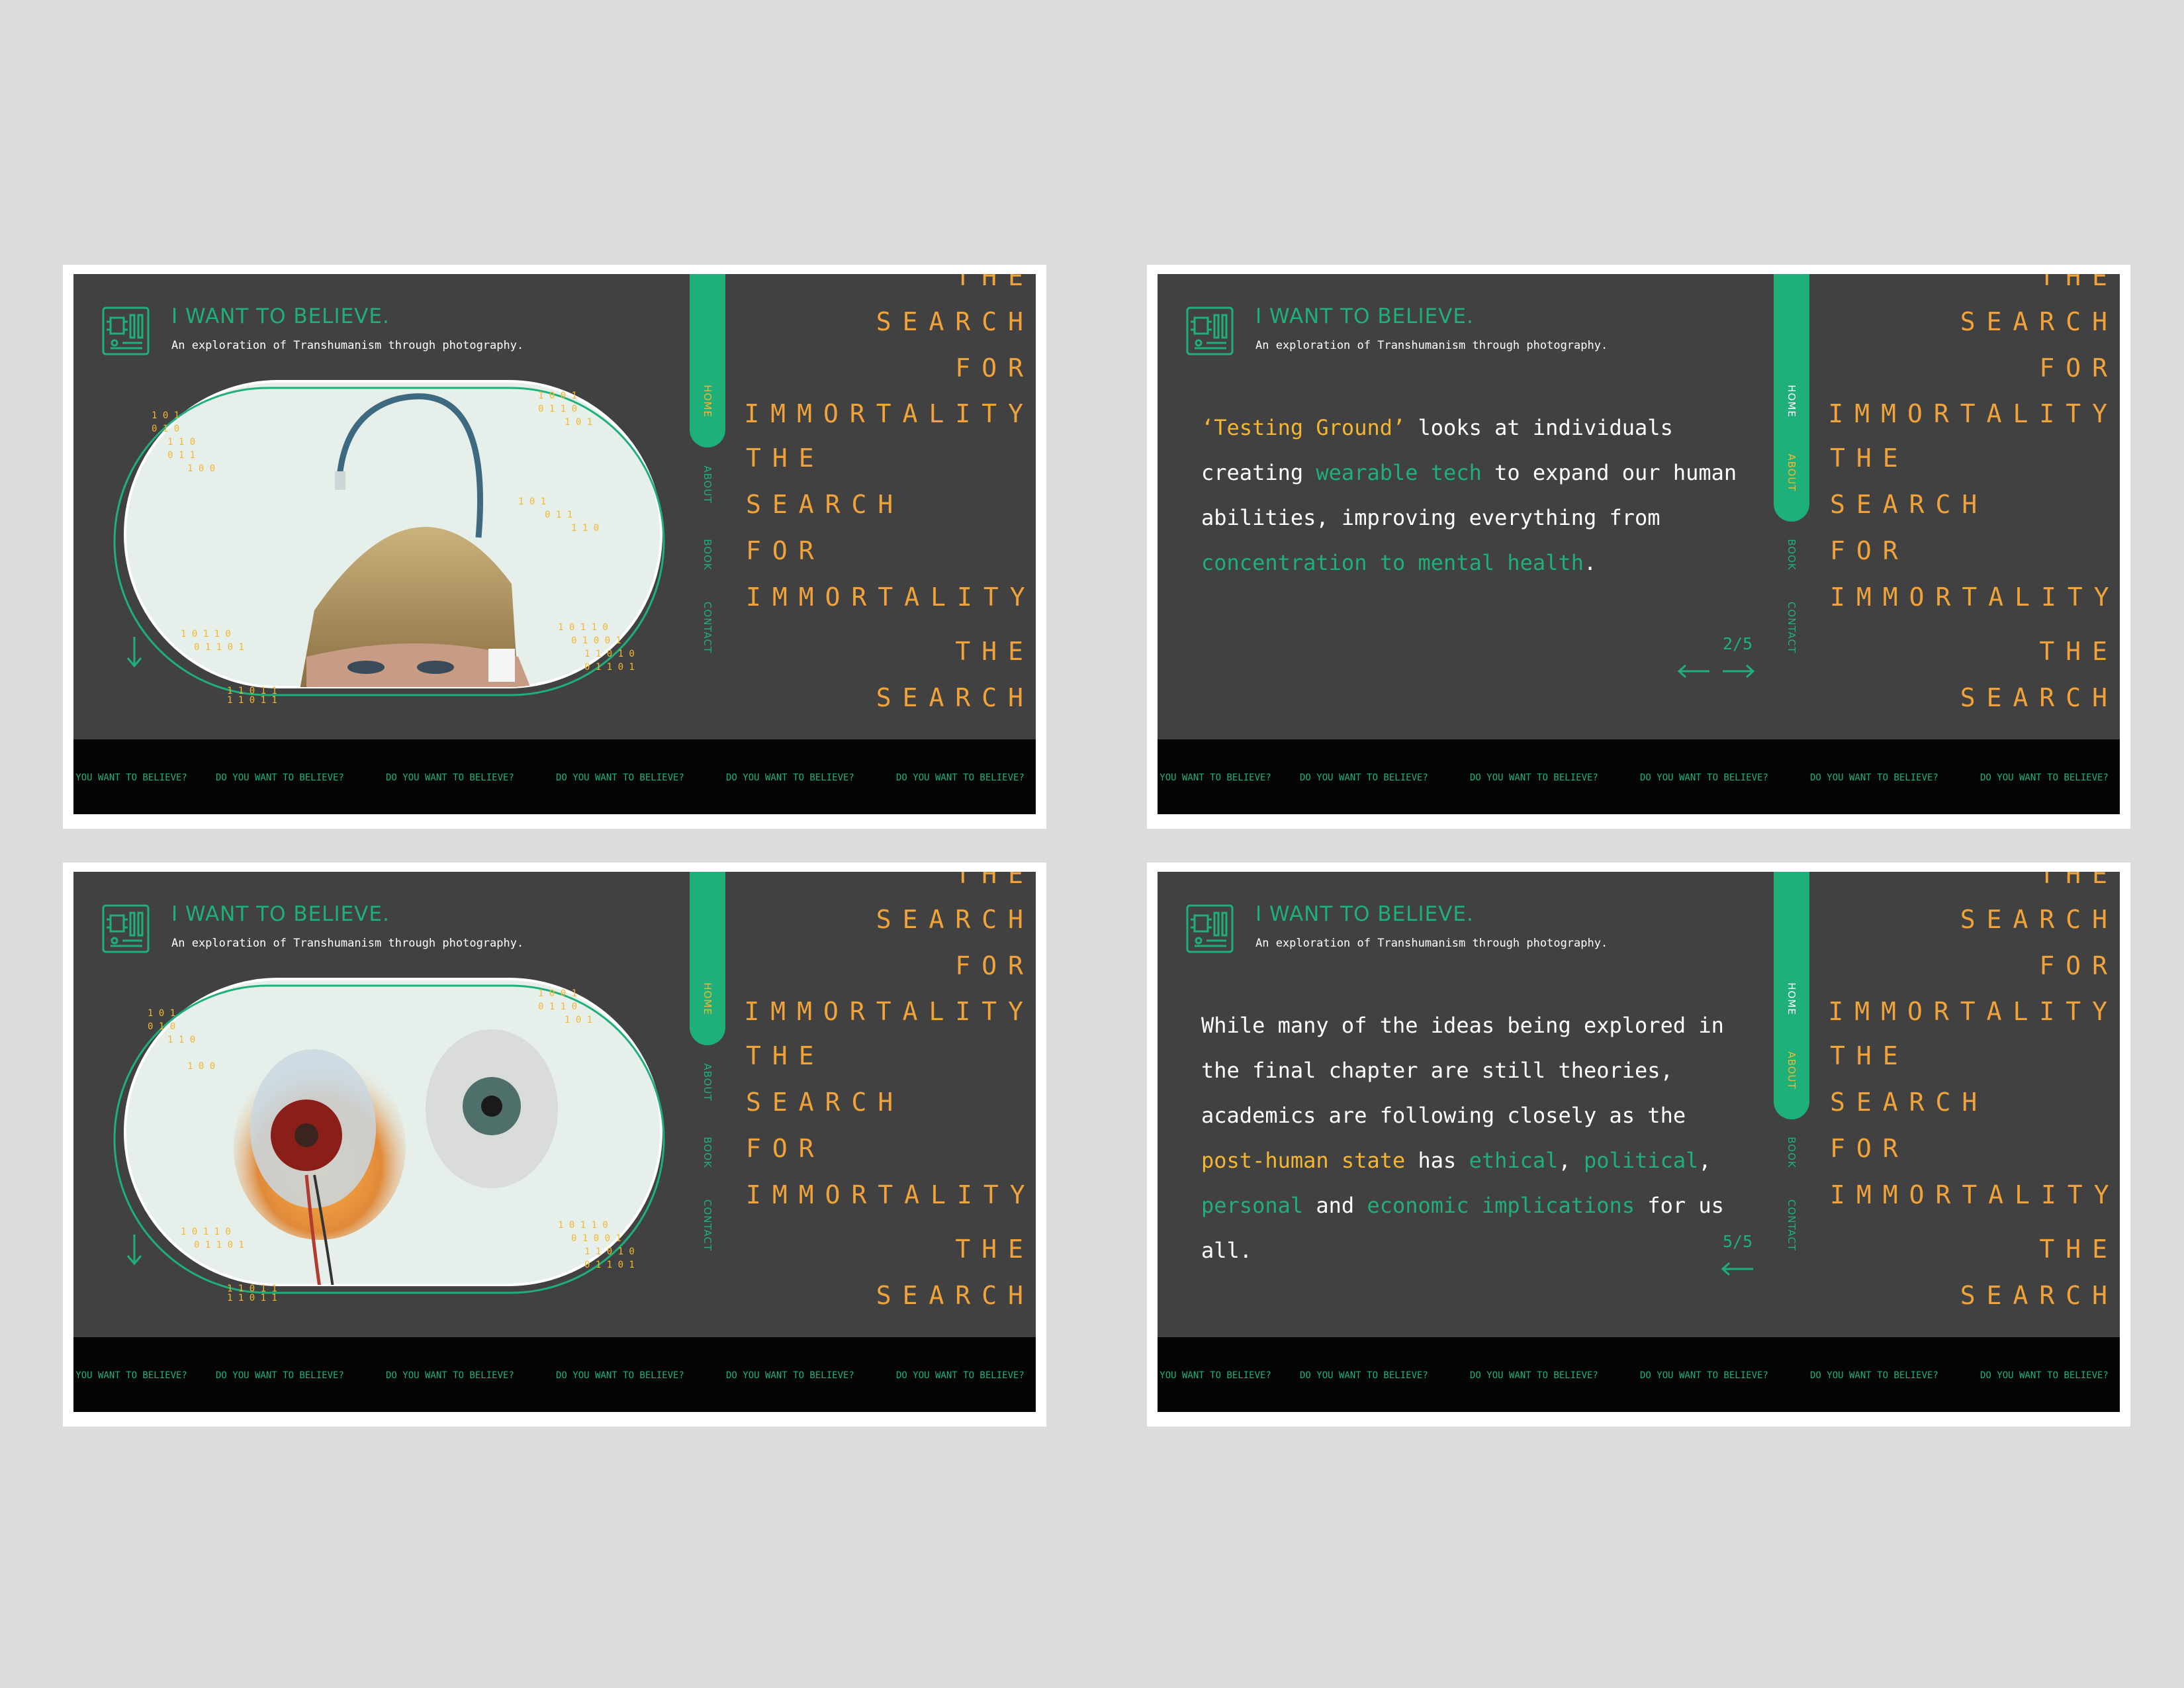 This screenshot has height=1688, width=2184. I want to click on story-highlight: ‘Testing Ground’, so click(1304, 427).